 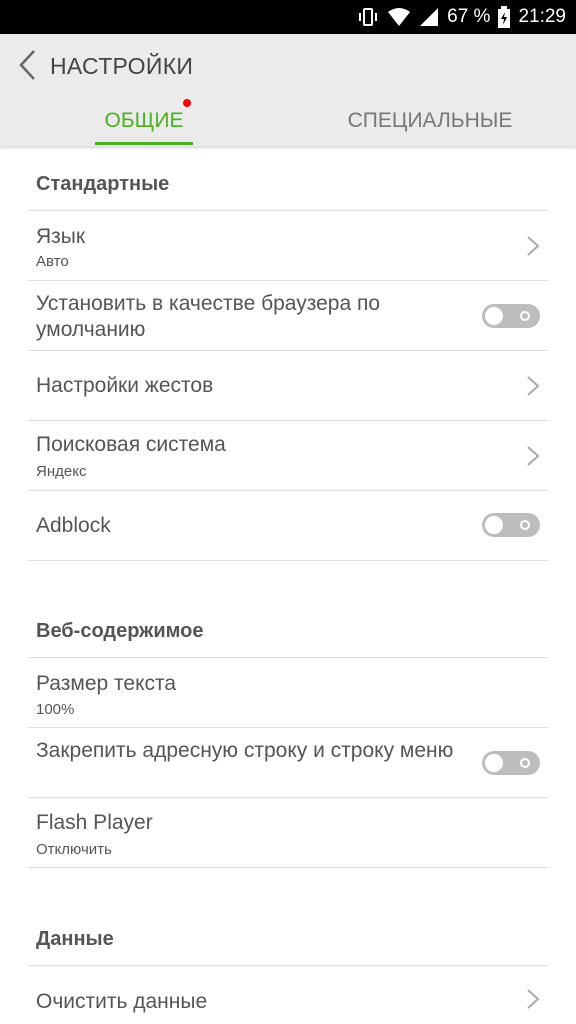 What do you see at coordinates (144, 121) in the screenshot?
I see `tab-general: ОБЩИЕ` at bounding box center [144, 121].